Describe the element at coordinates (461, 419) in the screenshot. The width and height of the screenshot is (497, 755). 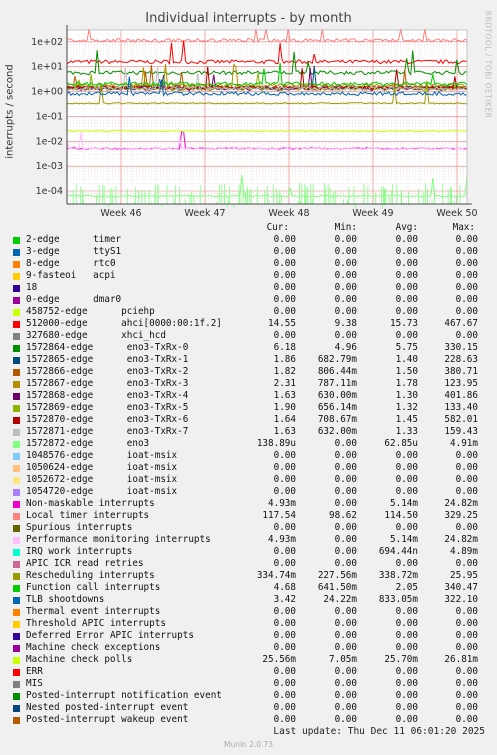
I see `max-value: 582.01` at that location.